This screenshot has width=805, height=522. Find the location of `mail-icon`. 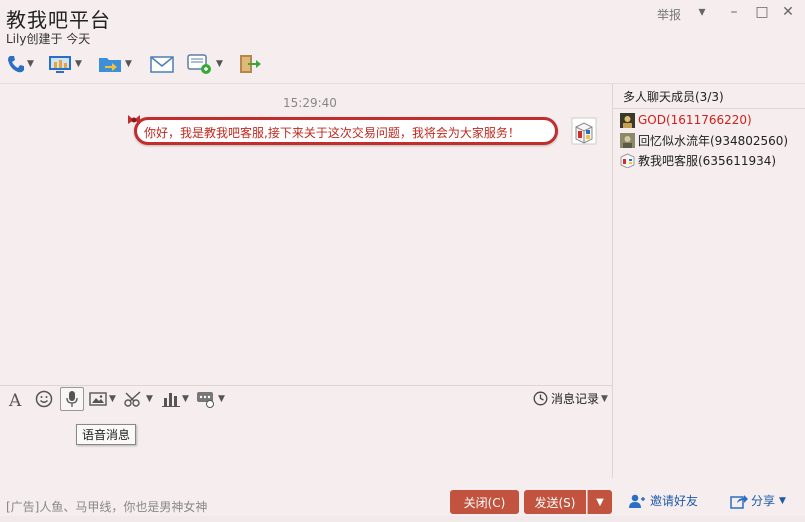

mail-icon is located at coordinates (162, 64).